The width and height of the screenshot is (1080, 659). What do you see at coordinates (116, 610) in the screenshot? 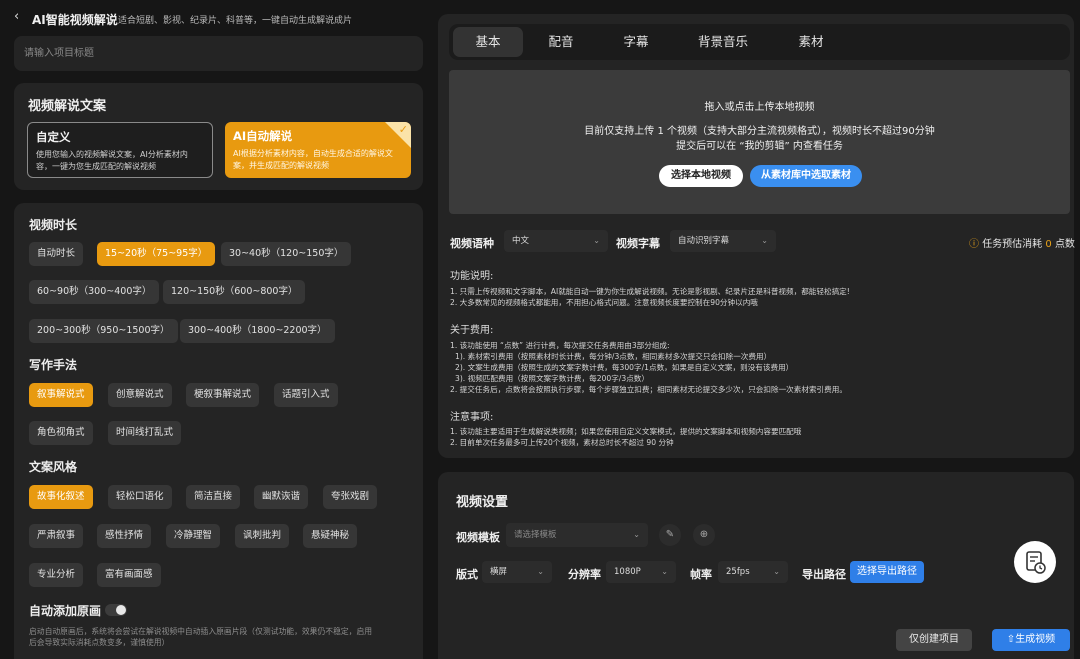
I see `auto-clip-toggle` at bounding box center [116, 610].